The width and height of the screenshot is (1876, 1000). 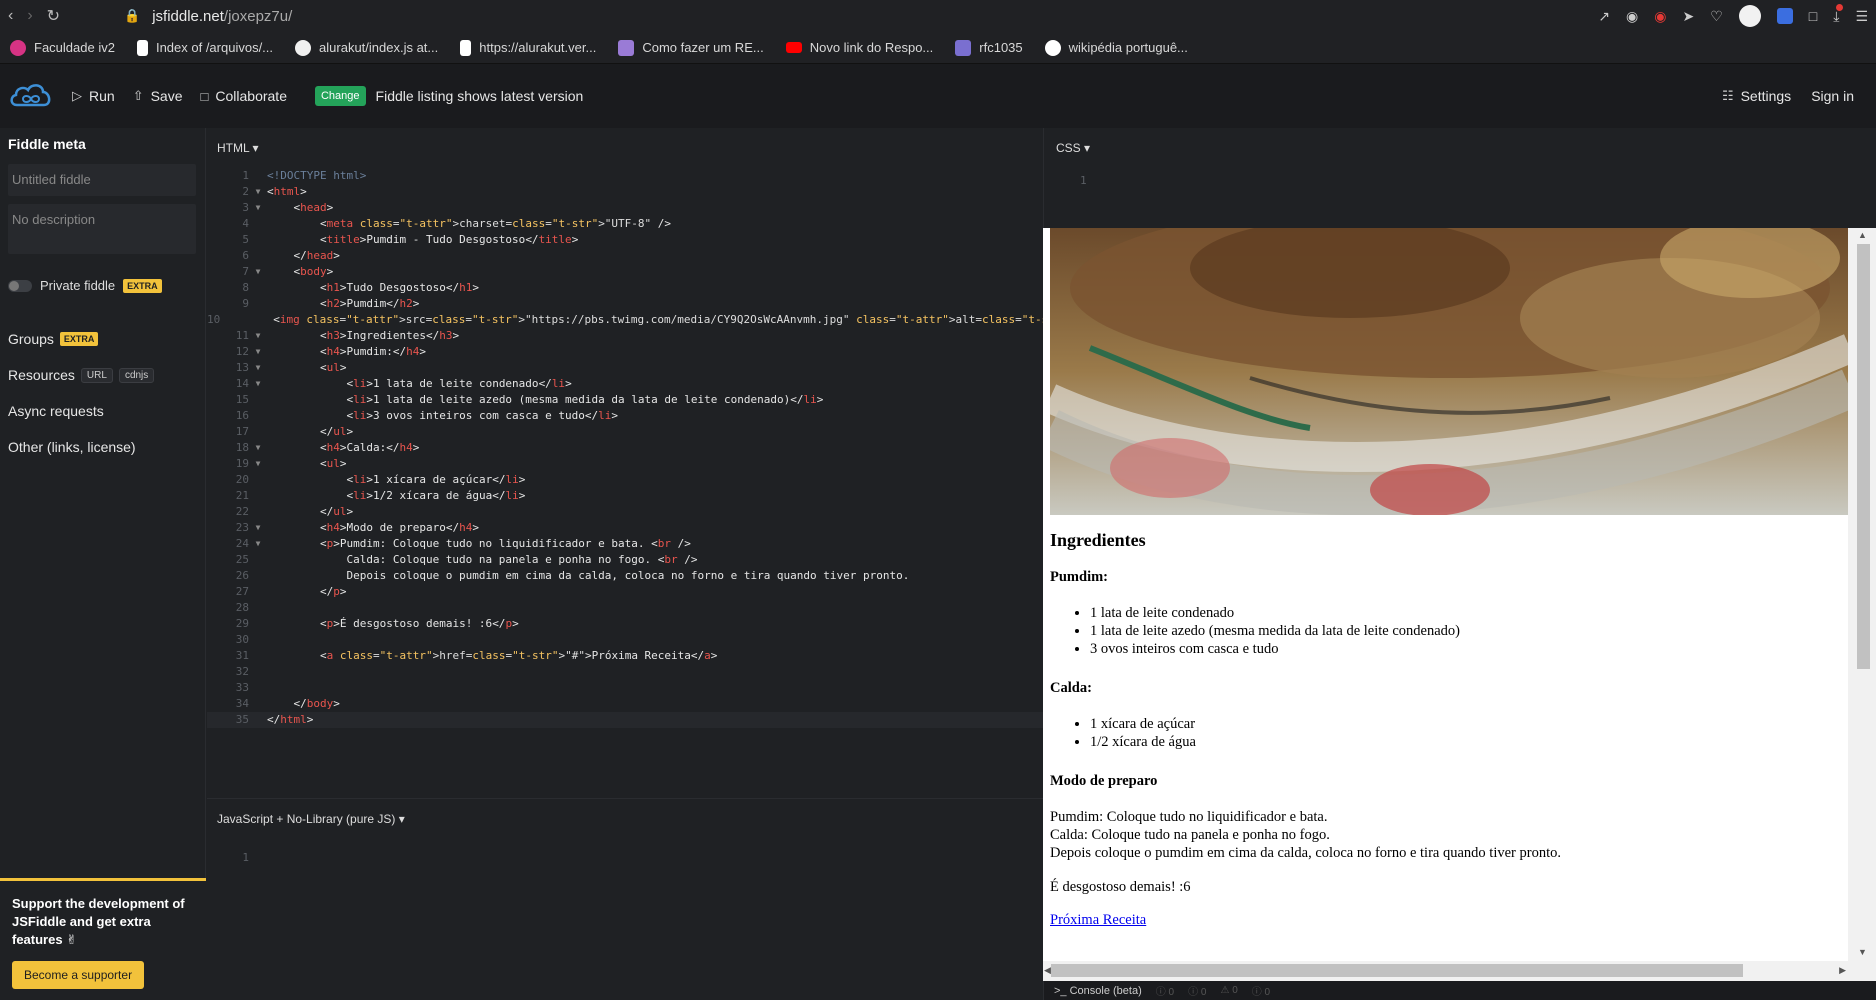 What do you see at coordinates (1832, 96) in the screenshot?
I see `sign-in-button: Sign in` at bounding box center [1832, 96].